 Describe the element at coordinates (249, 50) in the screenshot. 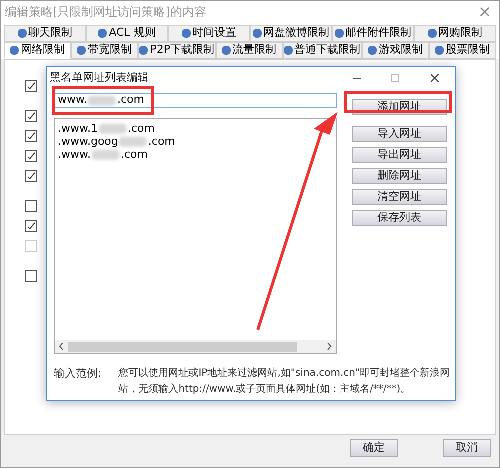

I see `tab: 流量限制` at that location.